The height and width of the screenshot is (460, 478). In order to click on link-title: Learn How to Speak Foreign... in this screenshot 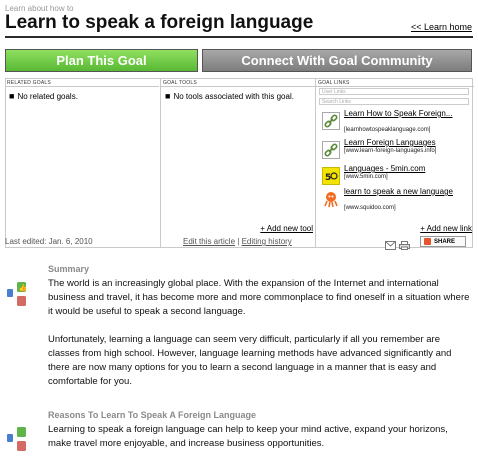, I will do `click(408, 113)`.